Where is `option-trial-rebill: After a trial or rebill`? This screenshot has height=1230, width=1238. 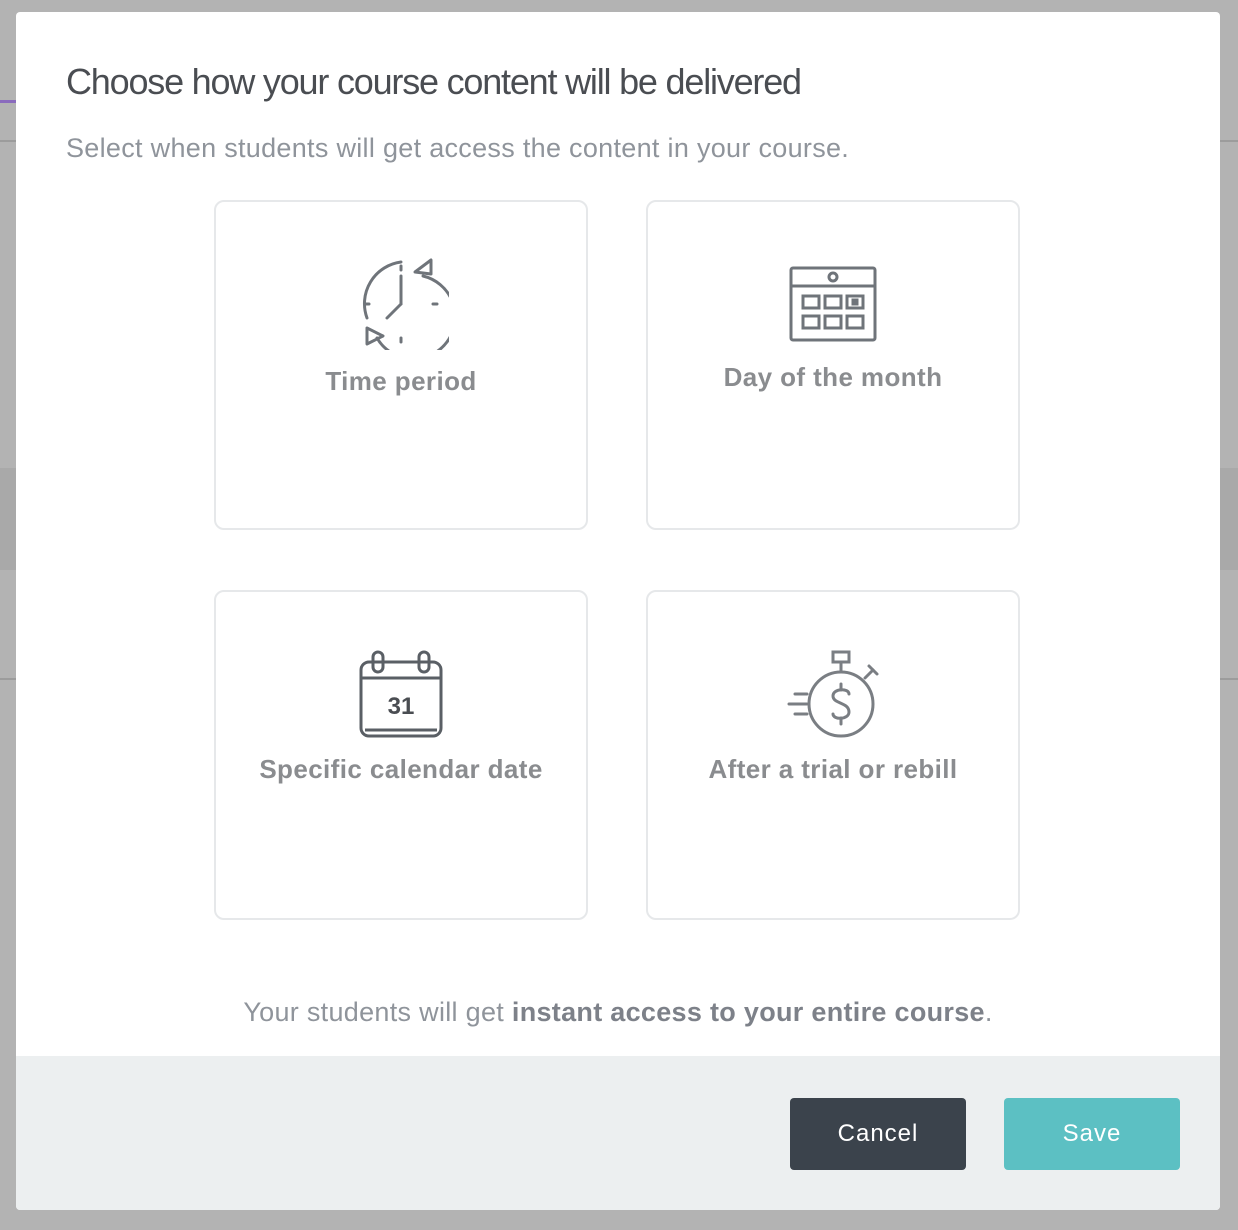
option-trial-rebill: After a trial or rebill is located at coordinates (833, 755).